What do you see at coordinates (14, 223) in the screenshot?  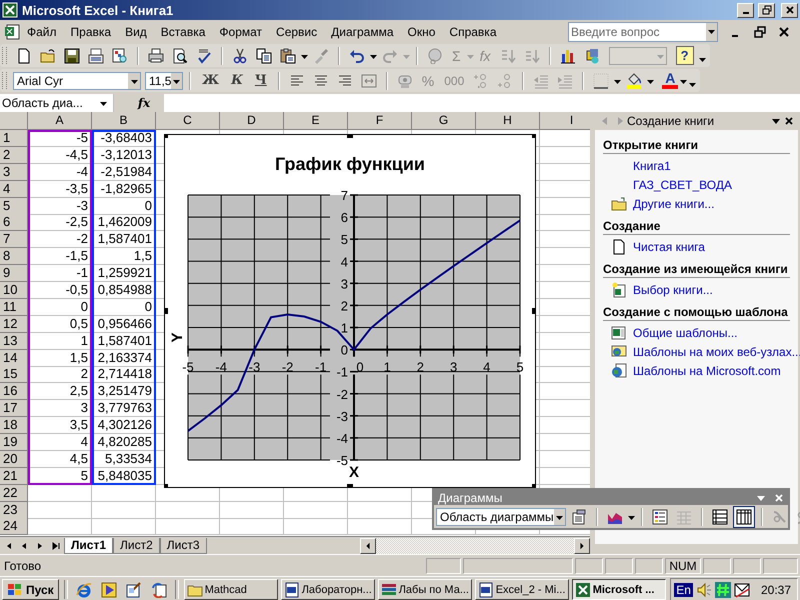 I see `row-header: 6` at bounding box center [14, 223].